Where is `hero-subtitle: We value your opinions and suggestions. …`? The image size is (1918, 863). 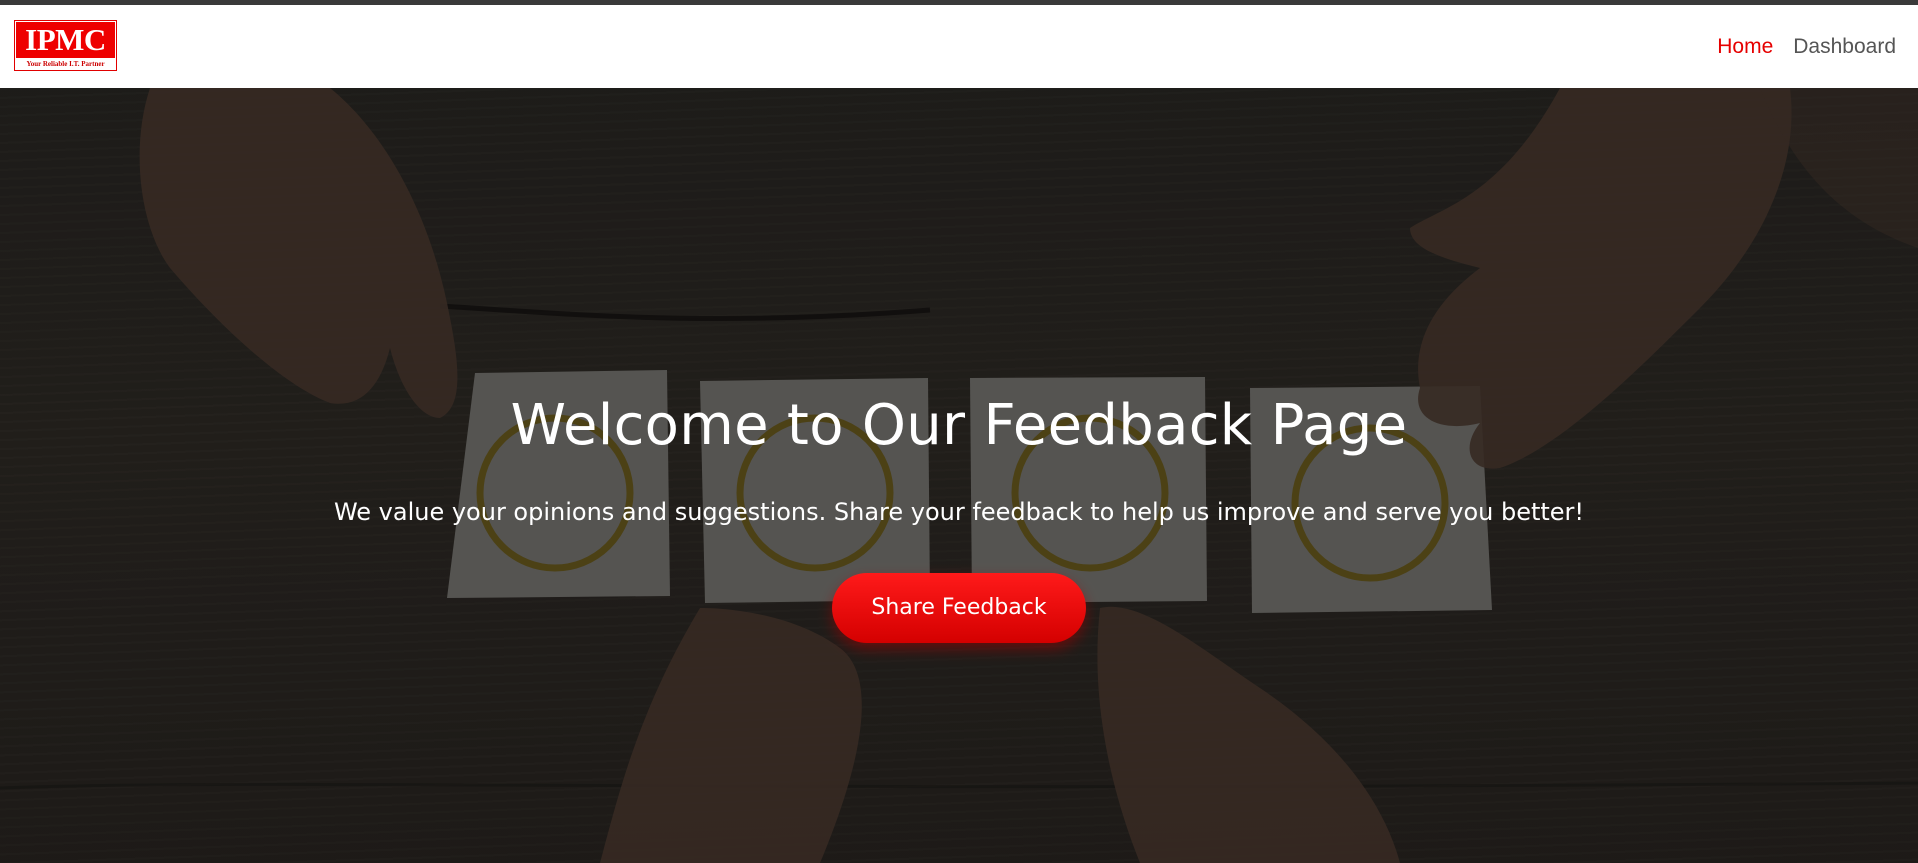 hero-subtitle: We value your opinions and suggestions. … is located at coordinates (959, 512).